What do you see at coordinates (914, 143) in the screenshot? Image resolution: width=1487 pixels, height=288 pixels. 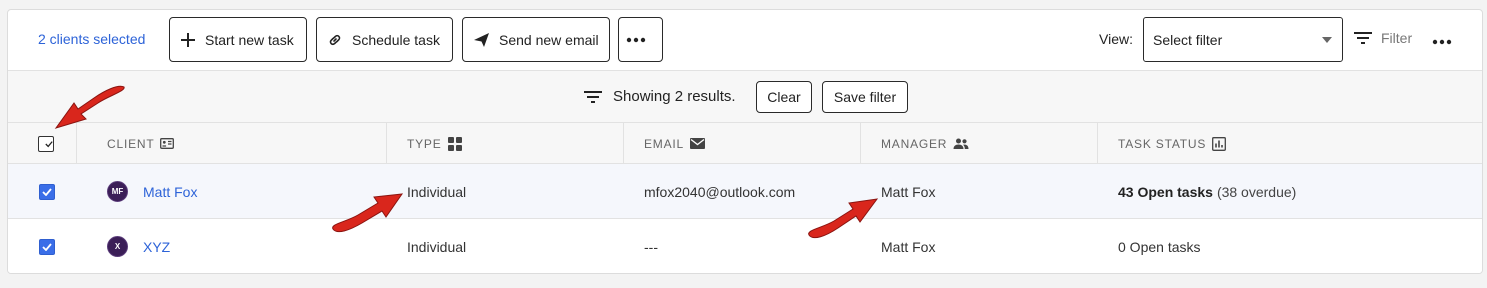 I see `column-header-manager-label: MANAGER` at bounding box center [914, 143].